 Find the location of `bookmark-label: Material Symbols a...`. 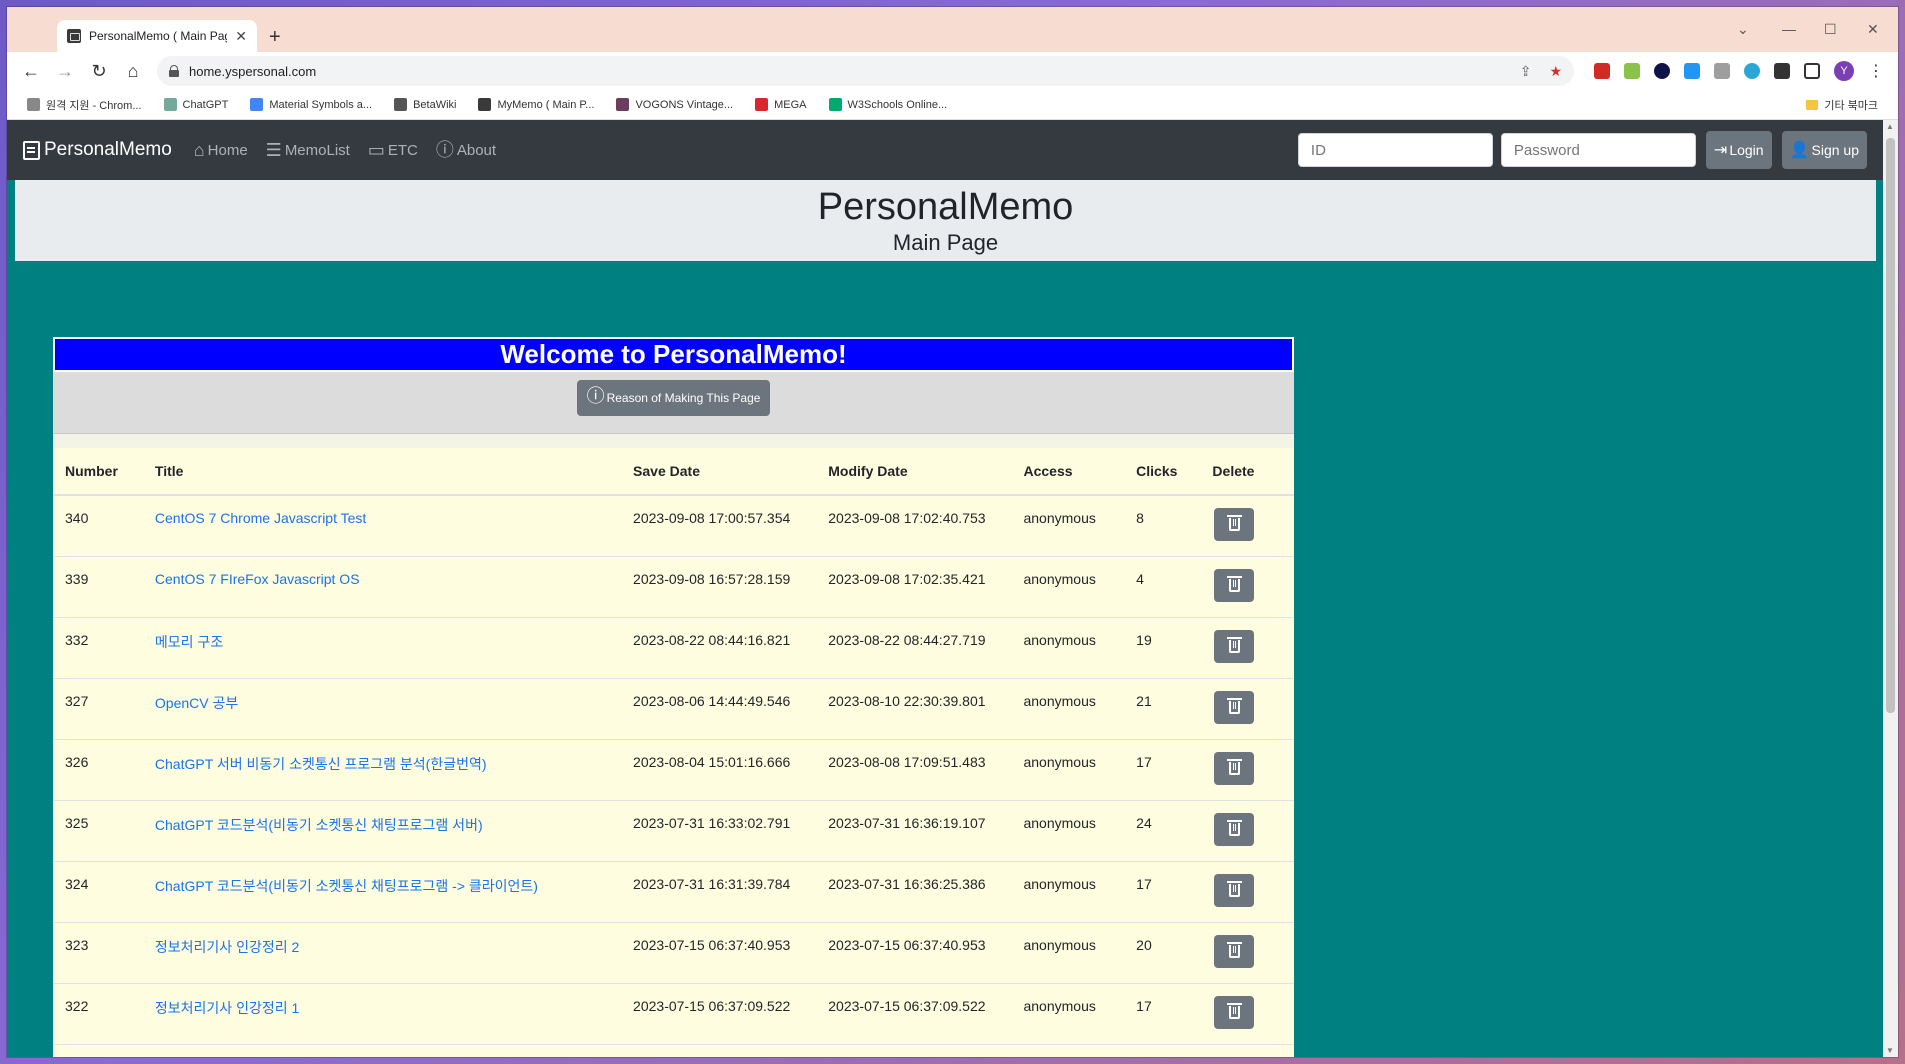

bookmark-label: Material Symbols a... is located at coordinates (321, 104).